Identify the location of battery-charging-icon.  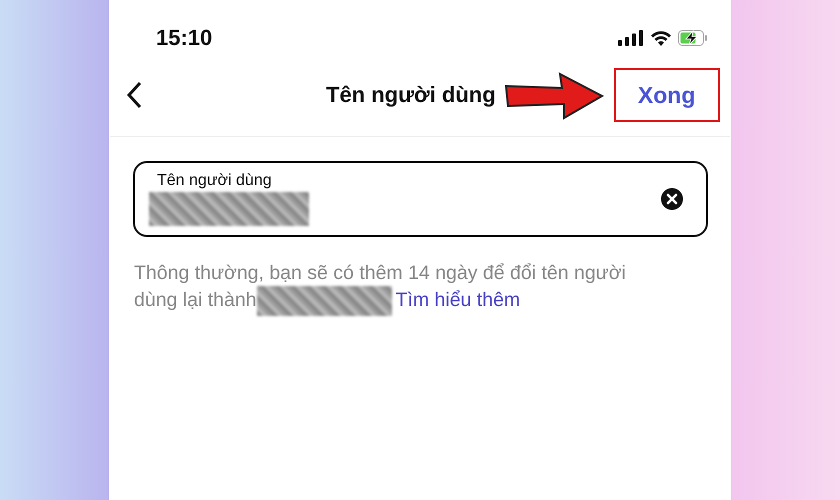
(693, 38).